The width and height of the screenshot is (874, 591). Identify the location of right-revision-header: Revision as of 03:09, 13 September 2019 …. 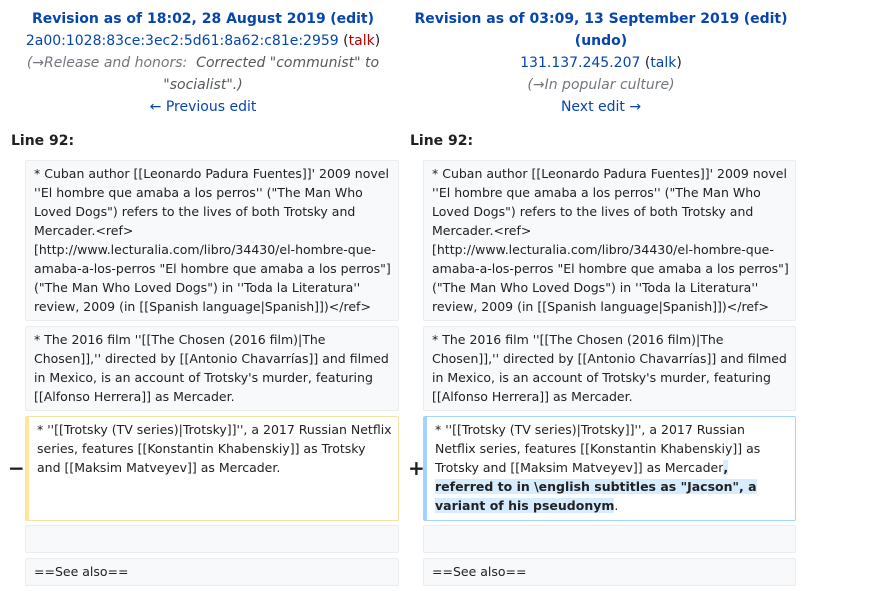
(601, 63).